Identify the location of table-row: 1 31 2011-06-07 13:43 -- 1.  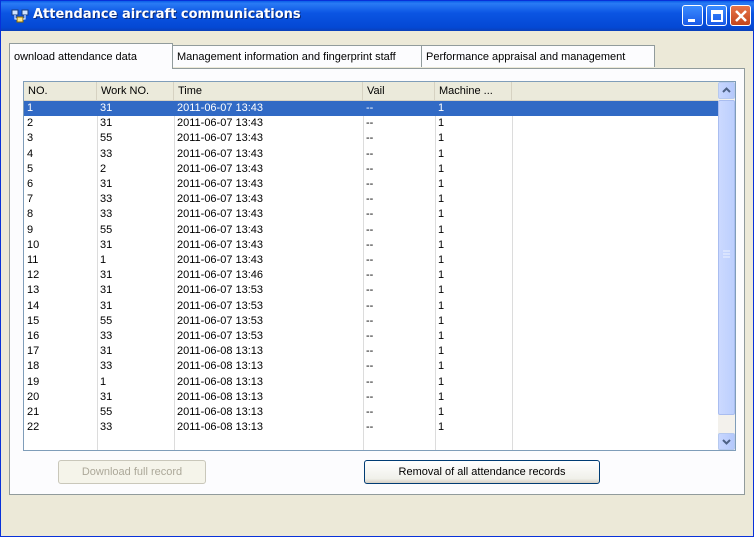
(371, 108).